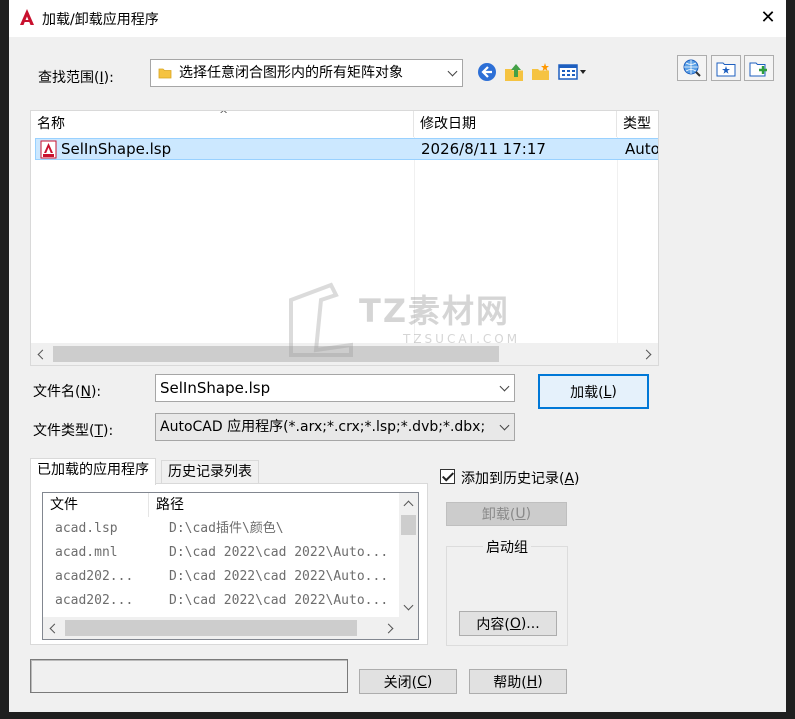 The image size is (795, 719). Describe the element at coordinates (408, 607) in the screenshot. I see `scroll-down-icon` at that location.